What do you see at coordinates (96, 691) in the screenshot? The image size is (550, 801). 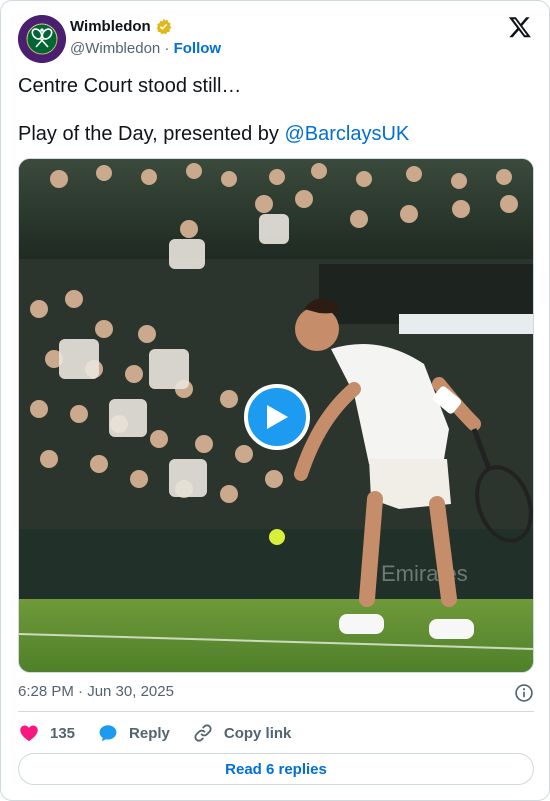 I see `timestamp-link: 6:28 PM · Jun 30, 2025` at bounding box center [96, 691].